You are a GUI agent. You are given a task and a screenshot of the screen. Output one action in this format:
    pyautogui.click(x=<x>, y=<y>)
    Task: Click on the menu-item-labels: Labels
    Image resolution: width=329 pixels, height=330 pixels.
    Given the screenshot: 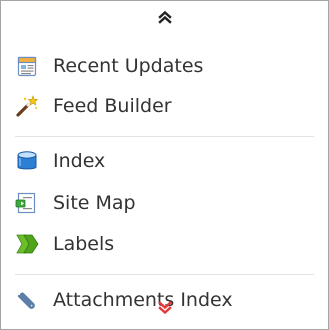 What is the action you would take?
    pyautogui.click(x=165, y=244)
    